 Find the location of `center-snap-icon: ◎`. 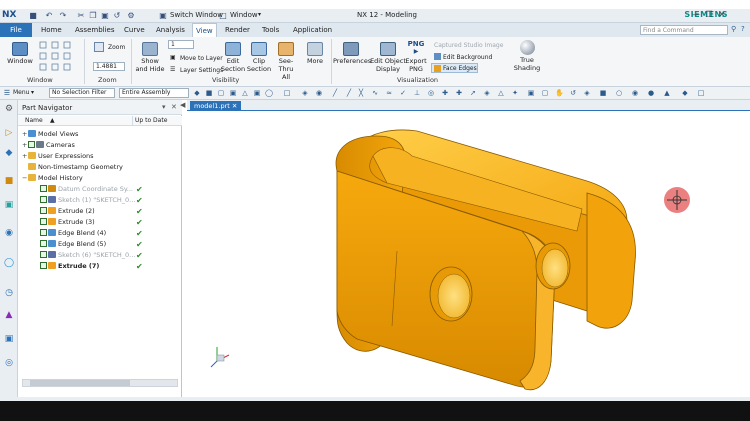

center-snap-icon: ◎ is located at coordinates (431, 93).